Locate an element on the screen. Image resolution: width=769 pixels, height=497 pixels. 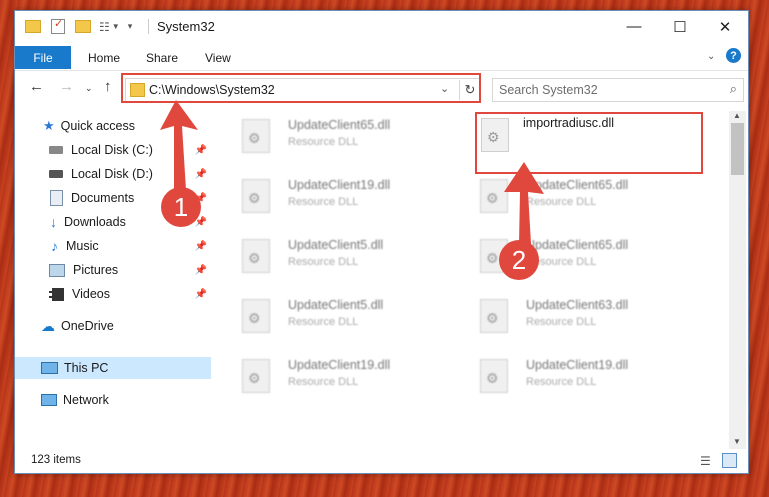
tab-file: File is located at coordinates (43, 57).